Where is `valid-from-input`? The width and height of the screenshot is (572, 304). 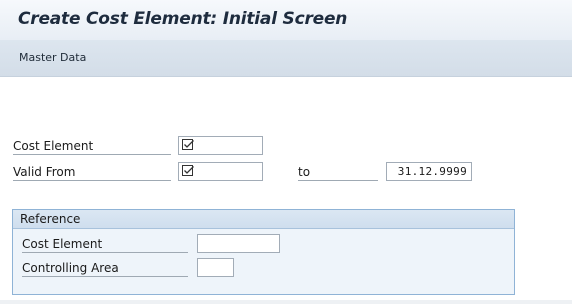 valid-from-input is located at coordinates (220, 171).